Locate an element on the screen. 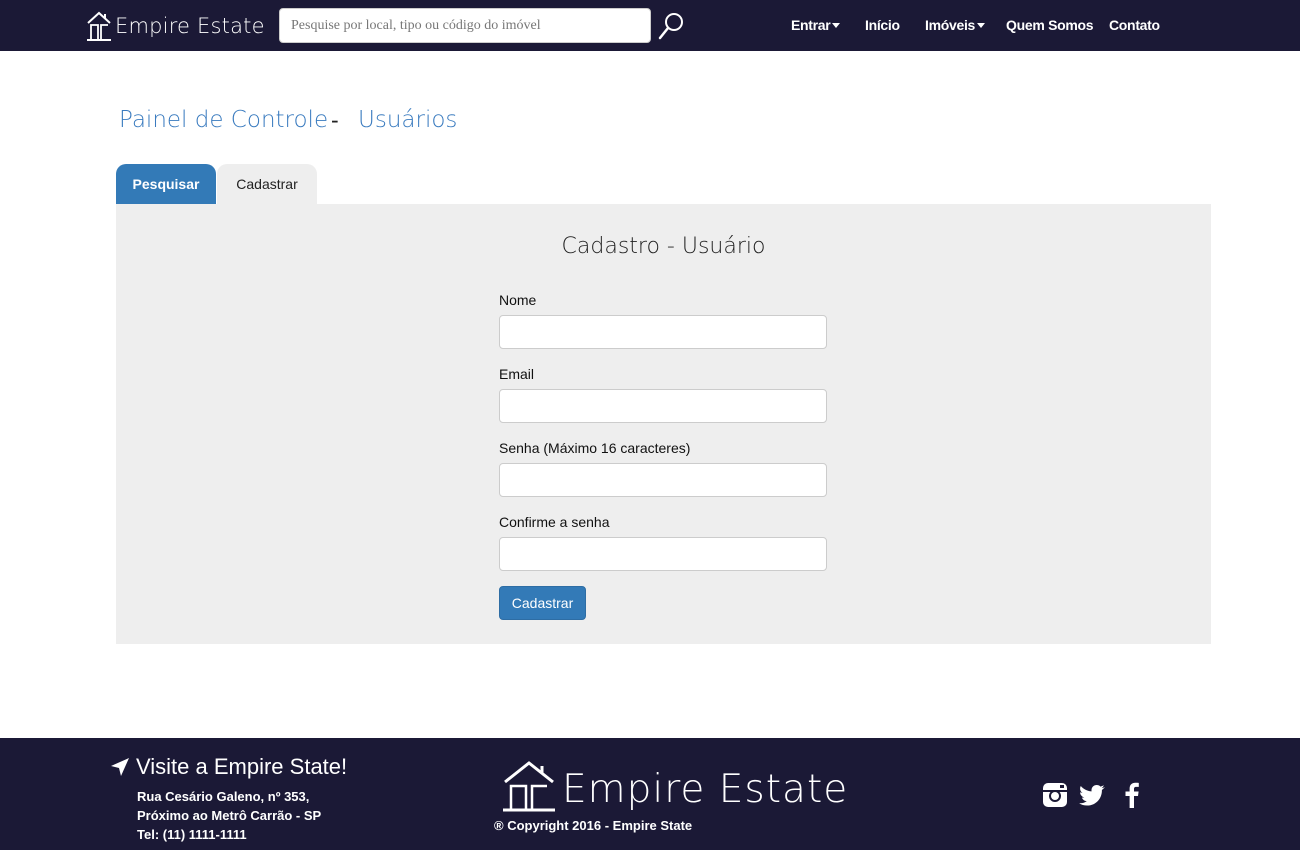  password-field is located at coordinates (663, 480).